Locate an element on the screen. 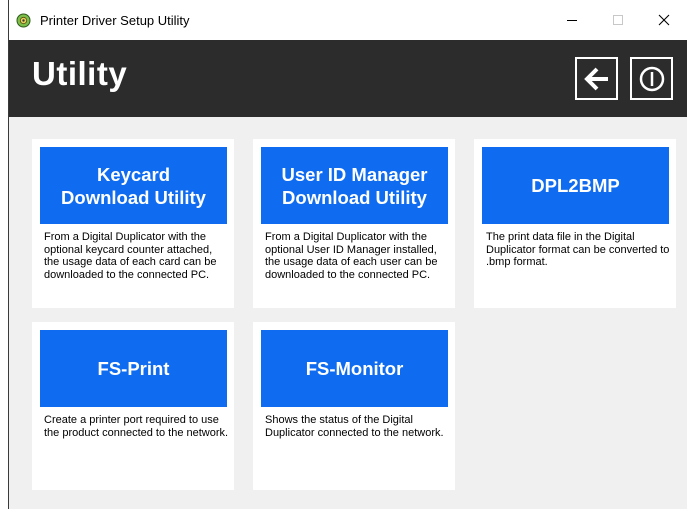  close-icon is located at coordinates (664, 20).